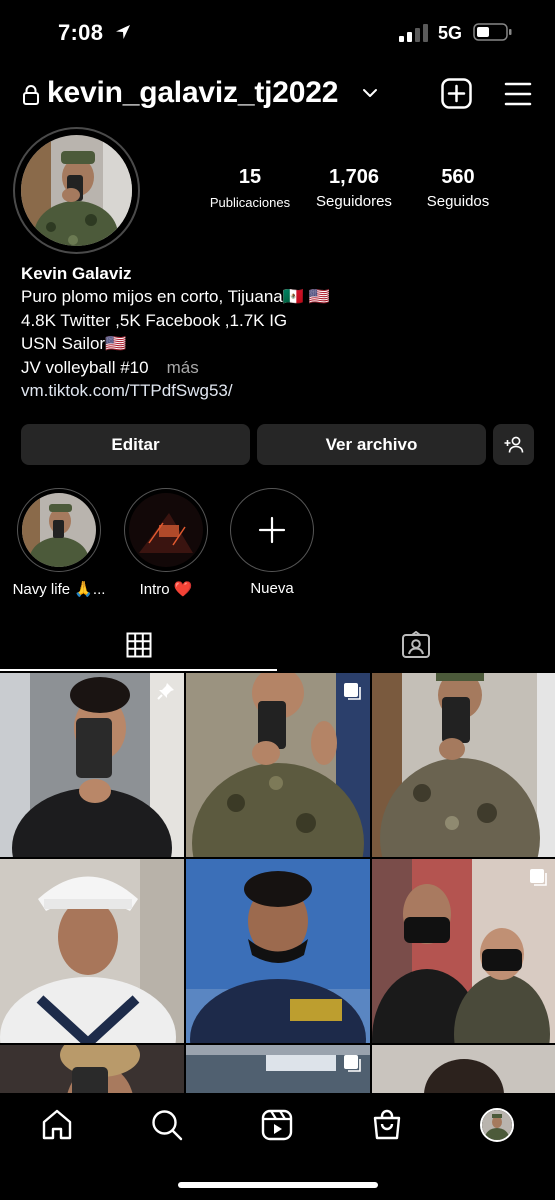  What do you see at coordinates (370, 93) in the screenshot?
I see `chevron-down-icon` at bounding box center [370, 93].